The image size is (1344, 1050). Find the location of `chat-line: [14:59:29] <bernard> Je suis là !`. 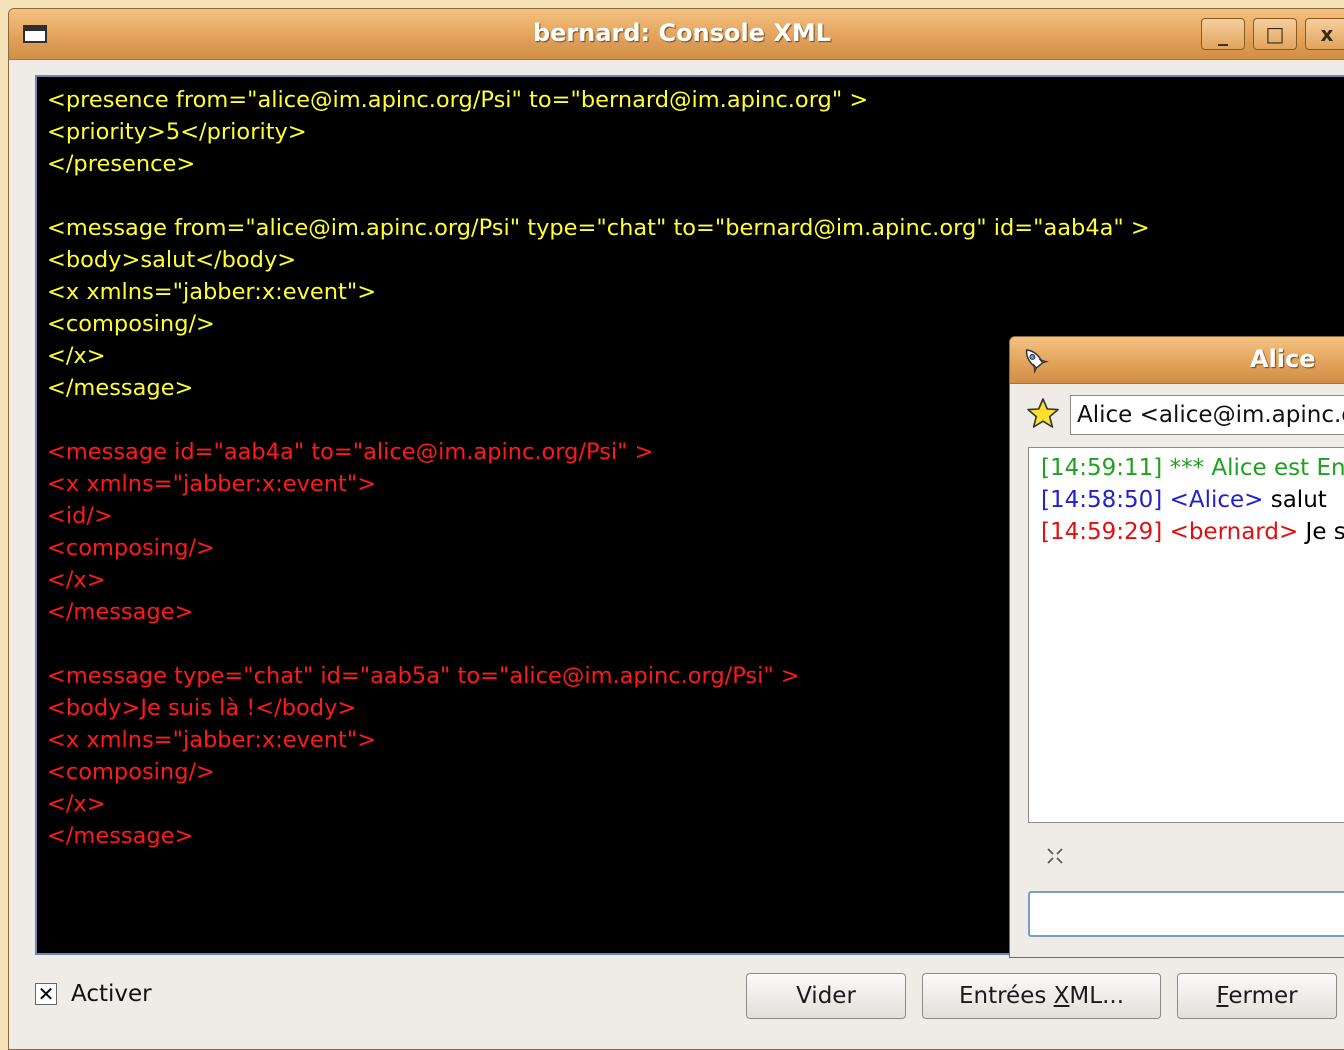

chat-line: [14:59:29] <bernard> Je suis là ! is located at coordinates (1192, 532).